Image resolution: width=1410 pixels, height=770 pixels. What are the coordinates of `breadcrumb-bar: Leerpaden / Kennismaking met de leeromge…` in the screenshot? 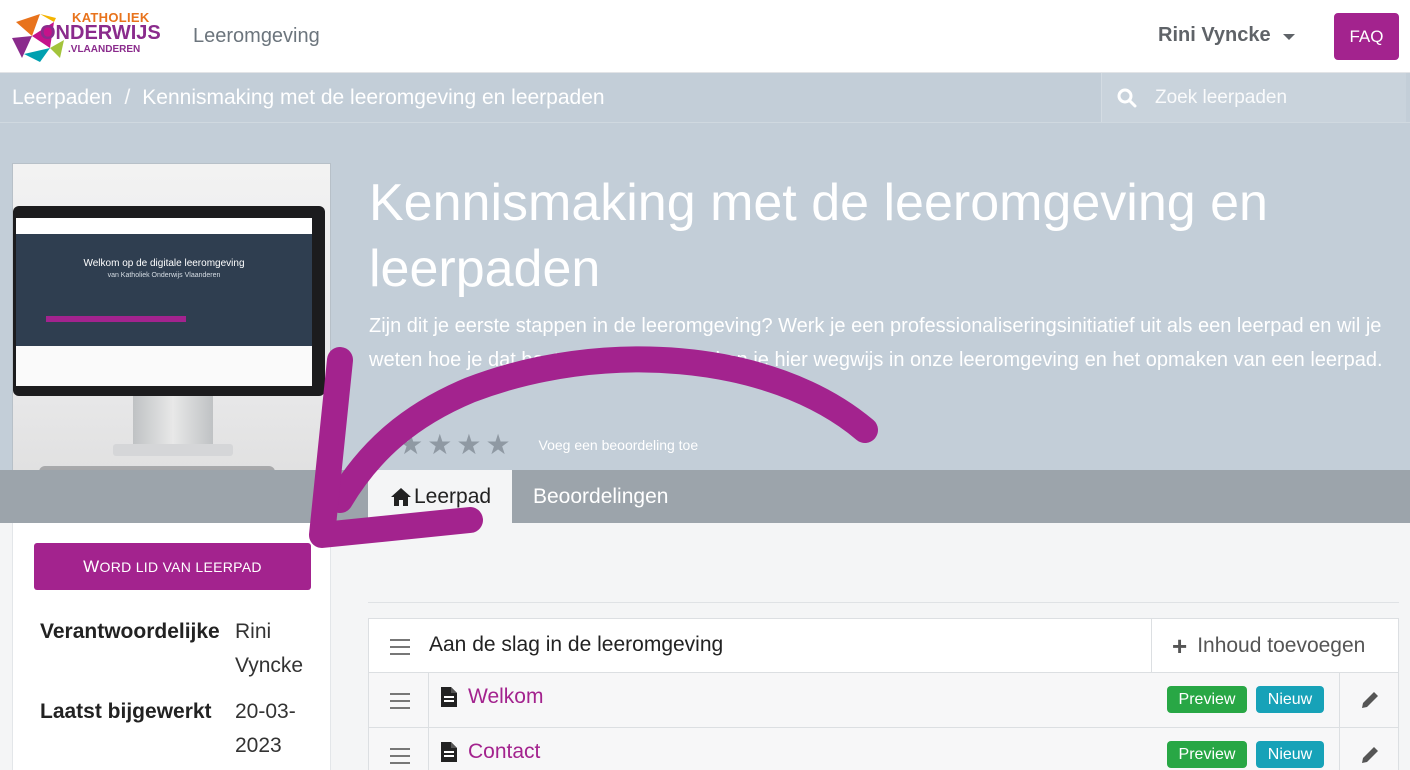 It's located at (705, 98).